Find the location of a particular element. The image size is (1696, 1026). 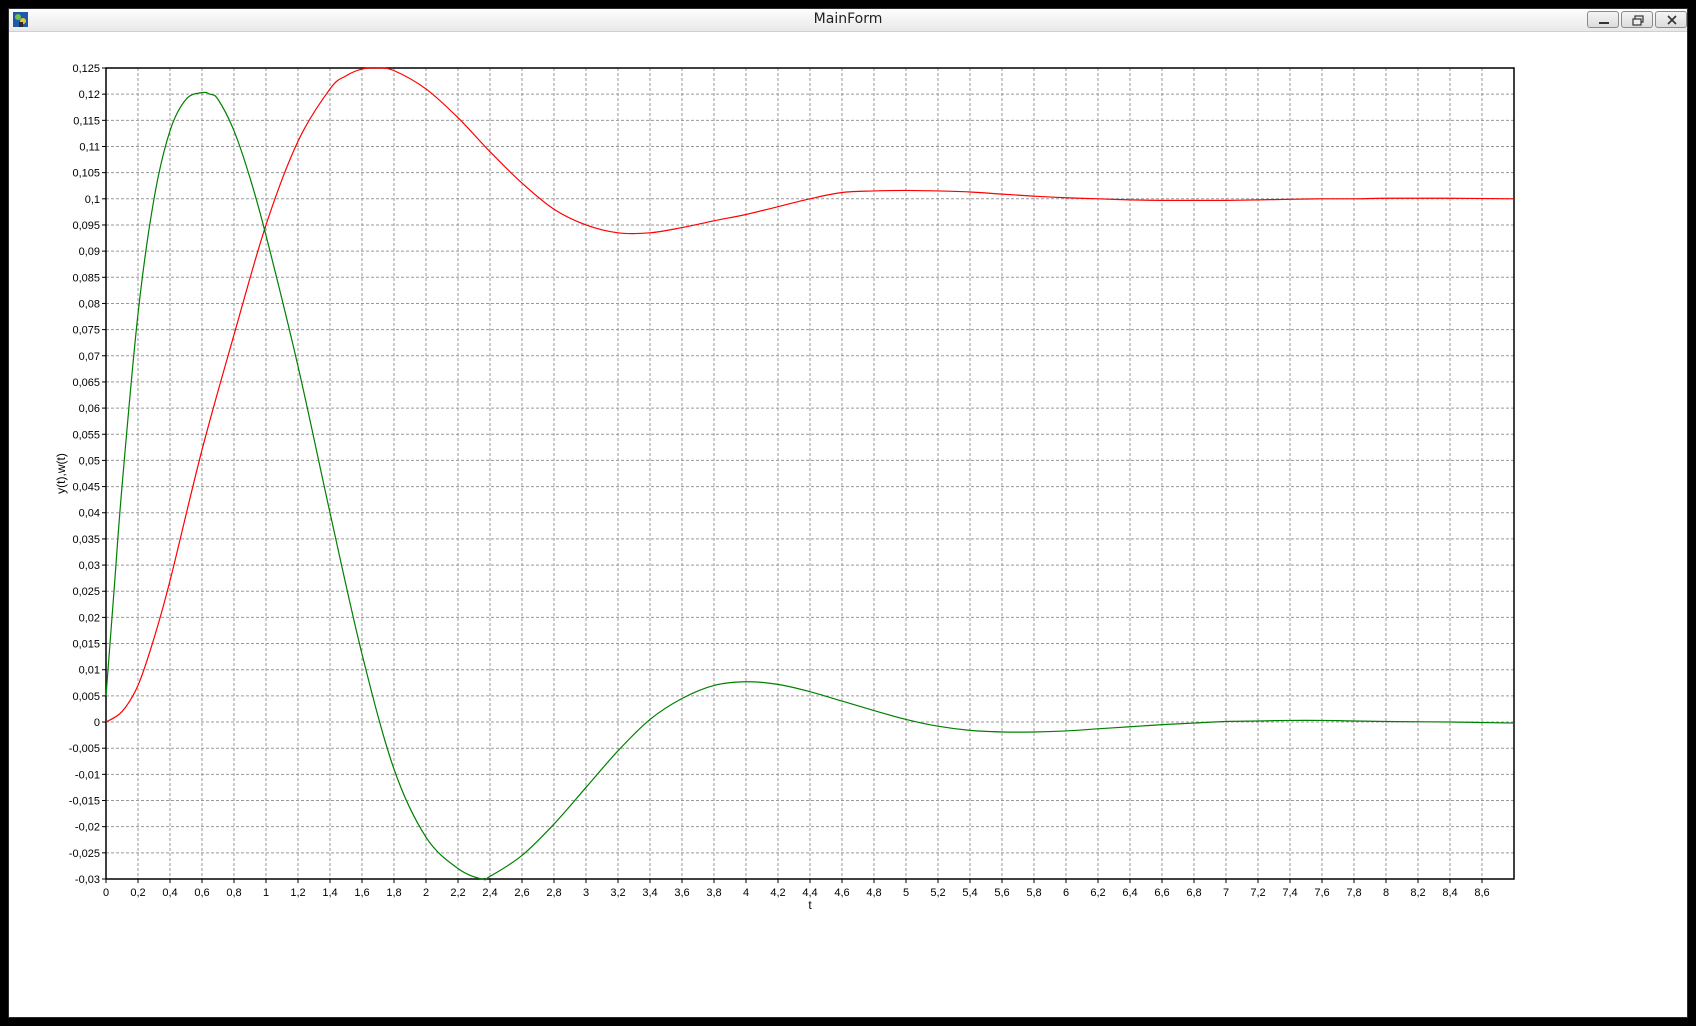

x-tick-label: 3 is located at coordinates (586, 893).